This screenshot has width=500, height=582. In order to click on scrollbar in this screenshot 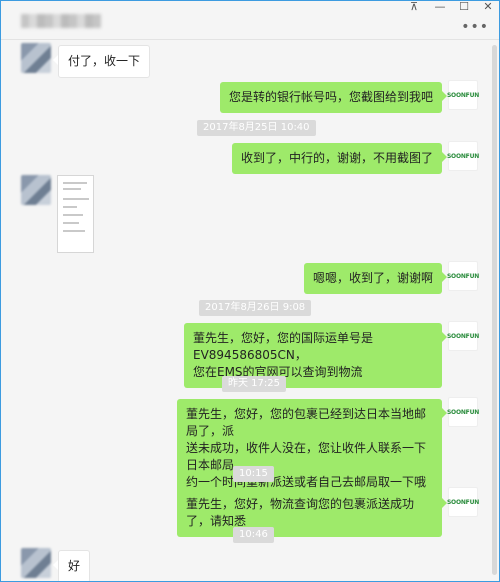, I will do `click(494, 310)`.